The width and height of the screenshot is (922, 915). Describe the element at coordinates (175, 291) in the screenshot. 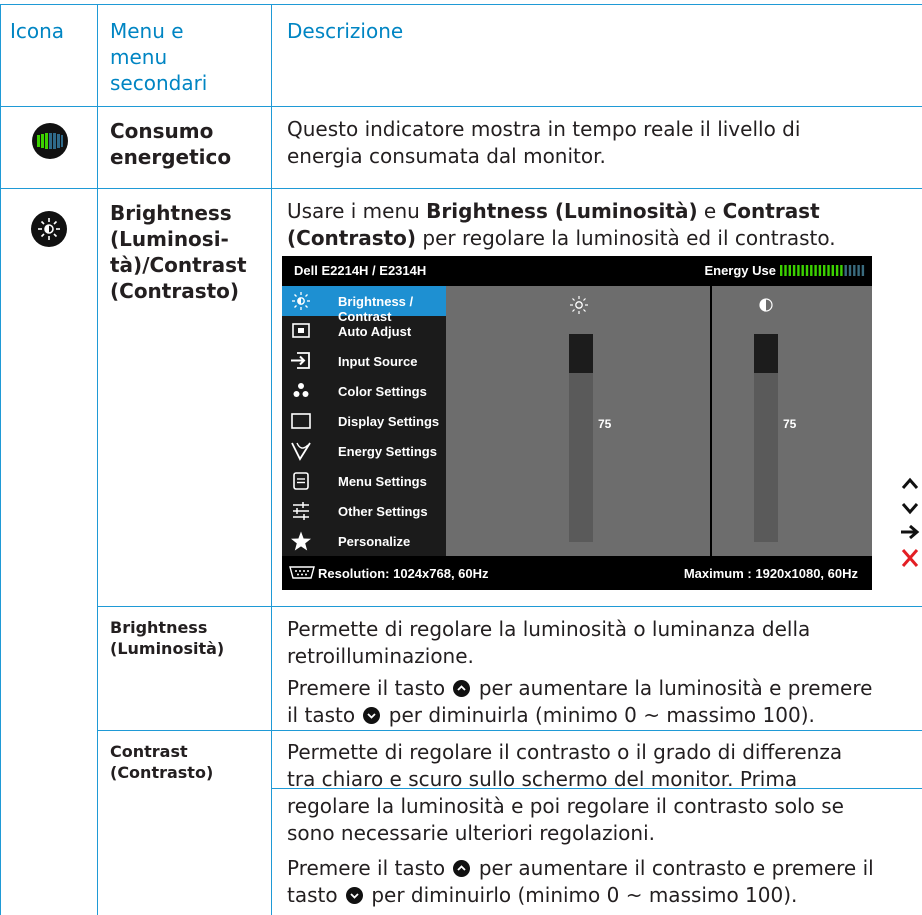

I see `brightness-contrast-label-line4: (Contrasto)` at that location.